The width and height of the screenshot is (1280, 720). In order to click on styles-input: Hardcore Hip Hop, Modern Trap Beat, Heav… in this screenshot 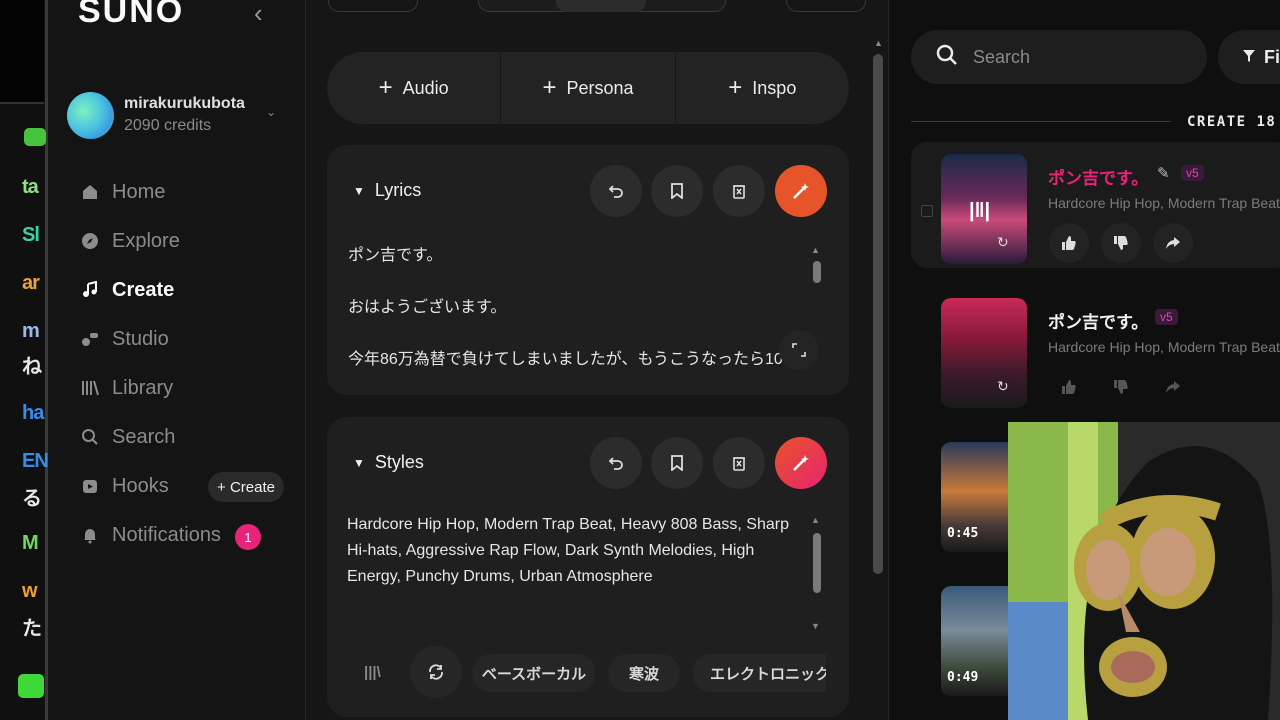, I will do `click(577, 551)`.